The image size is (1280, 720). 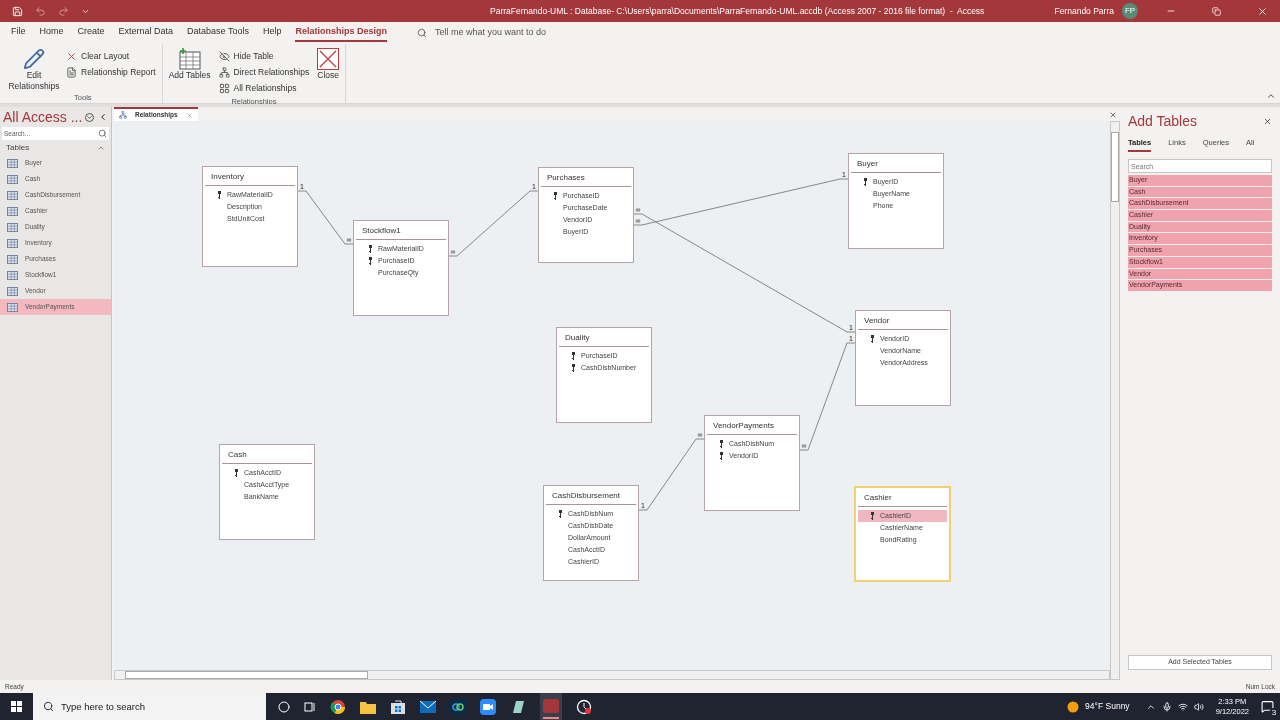 I want to click on task-view-icon, so click(x=310, y=706).